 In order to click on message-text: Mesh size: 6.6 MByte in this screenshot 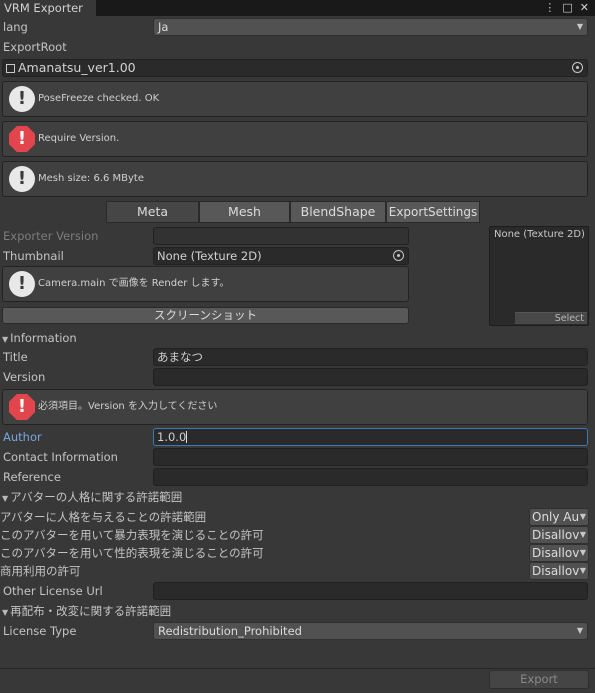, I will do `click(91, 178)`.